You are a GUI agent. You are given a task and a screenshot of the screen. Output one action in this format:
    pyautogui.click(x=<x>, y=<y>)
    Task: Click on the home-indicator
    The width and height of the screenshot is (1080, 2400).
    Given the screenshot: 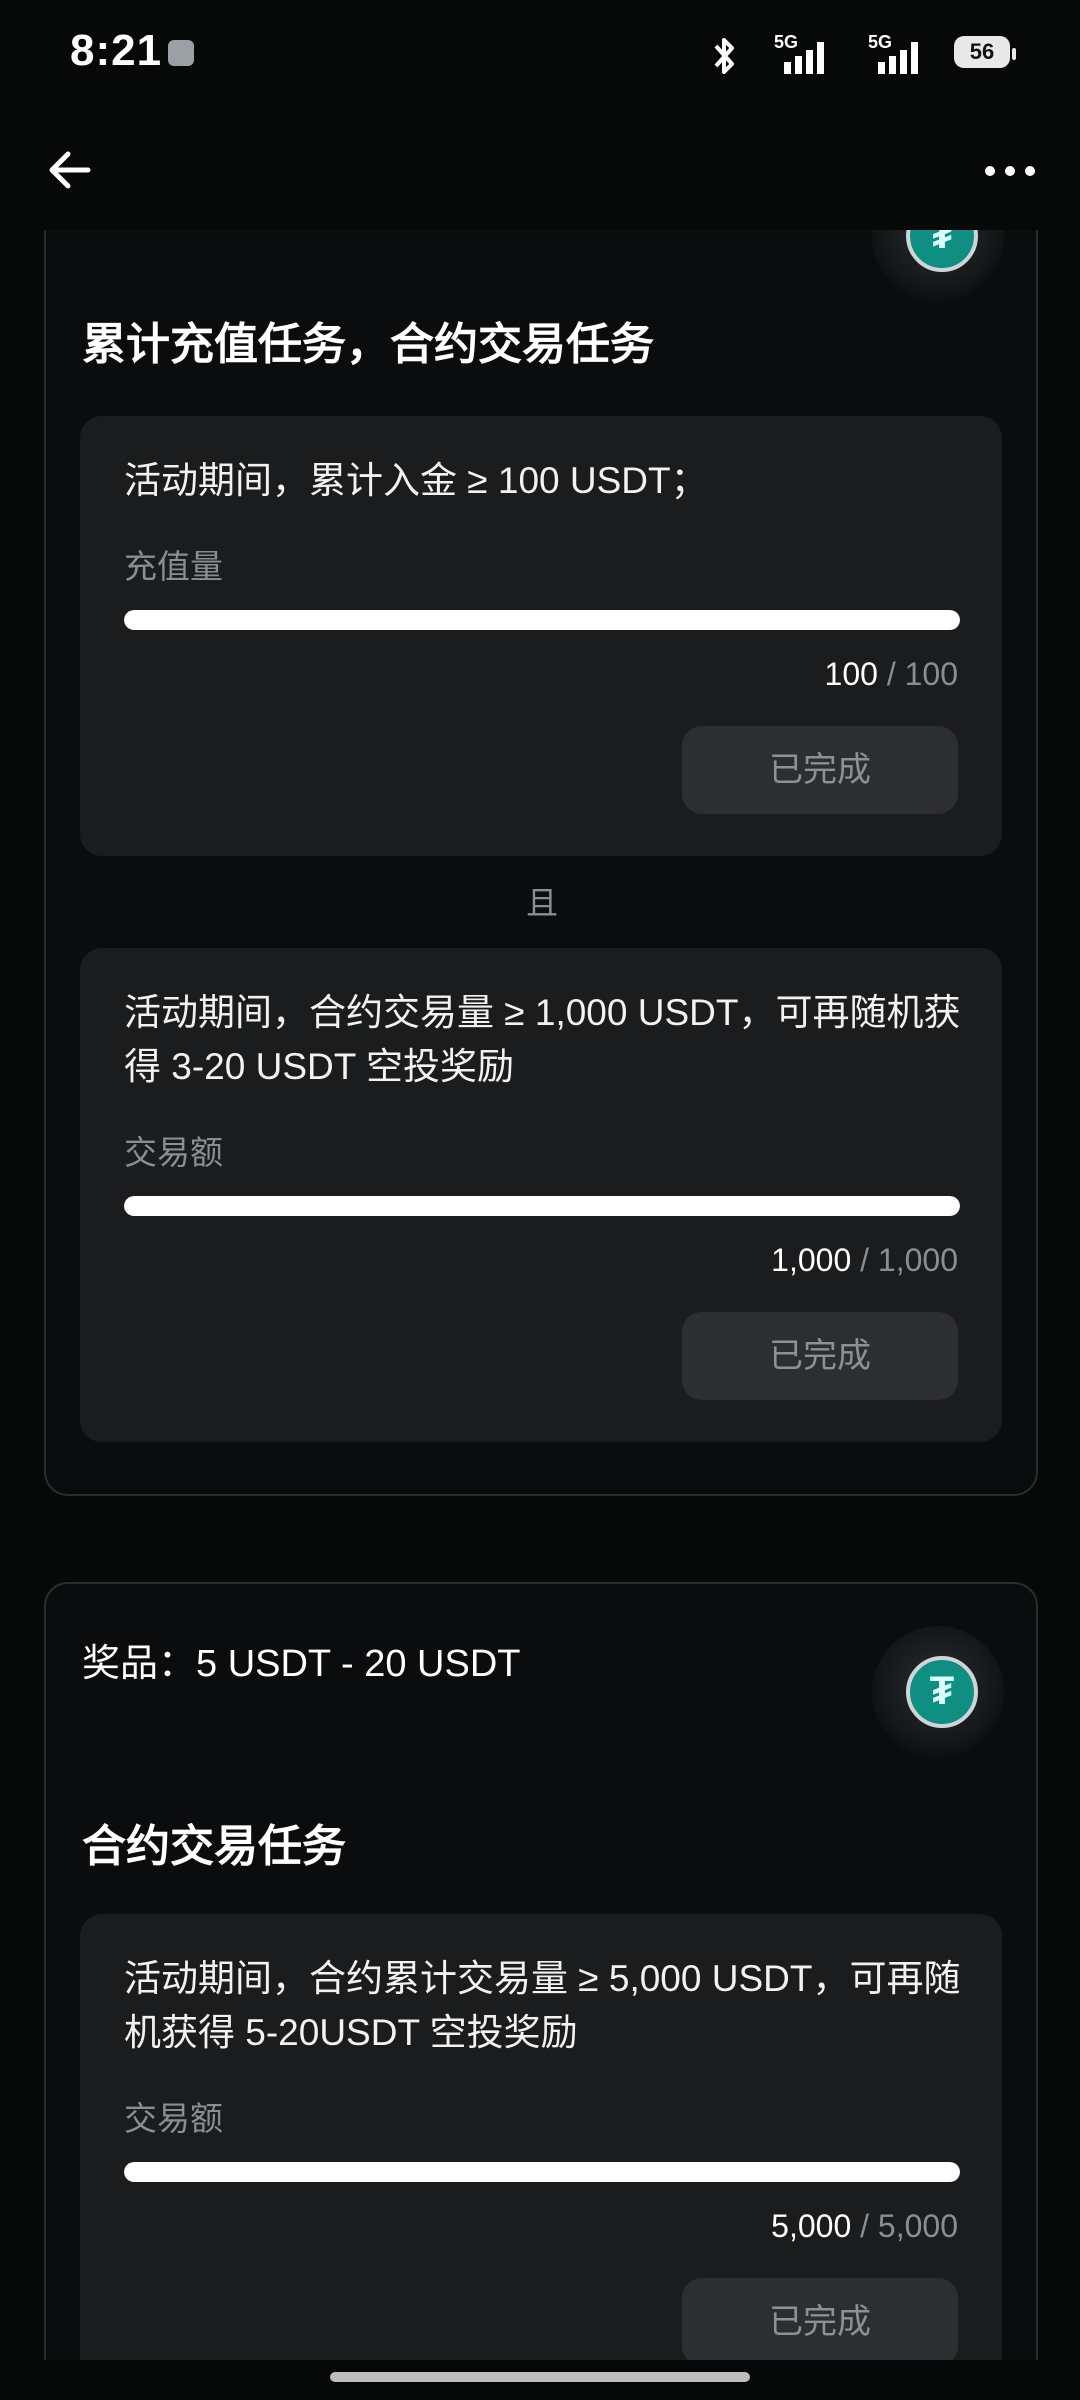 What is the action you would take?
    pyautogui.click(x=540, y=2377)
    